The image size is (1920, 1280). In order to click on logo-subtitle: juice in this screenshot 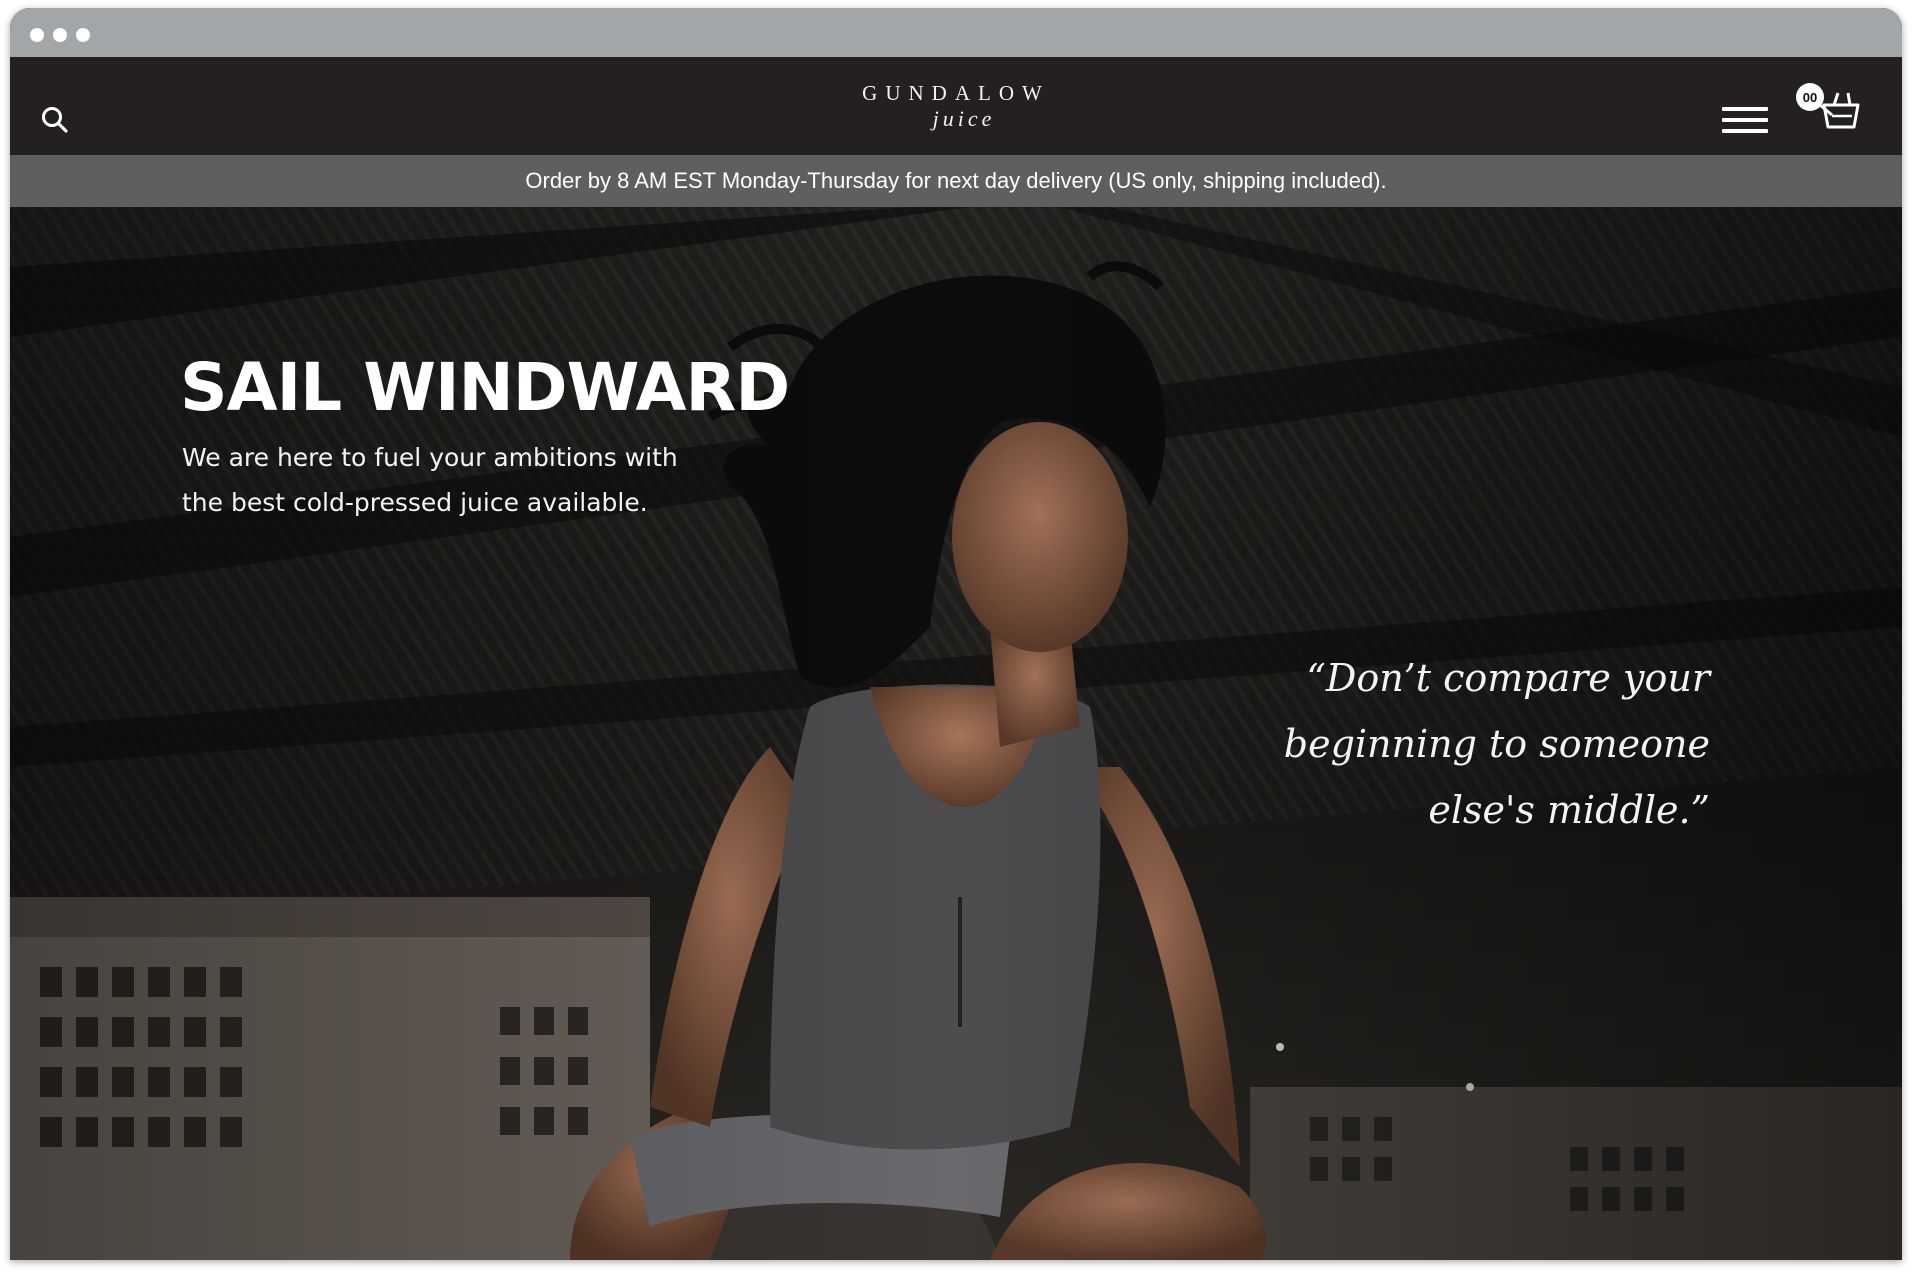, I will do `click(964, 118)`.